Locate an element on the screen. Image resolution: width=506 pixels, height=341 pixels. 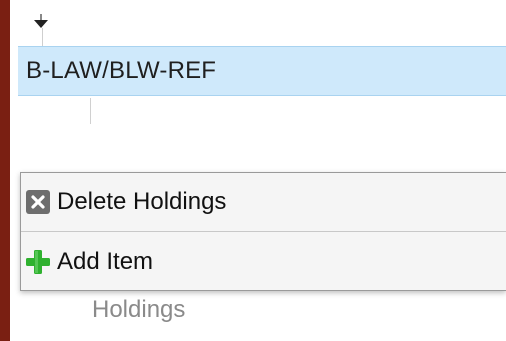
tree-connector-line-child is located at coordinates (90, 111).